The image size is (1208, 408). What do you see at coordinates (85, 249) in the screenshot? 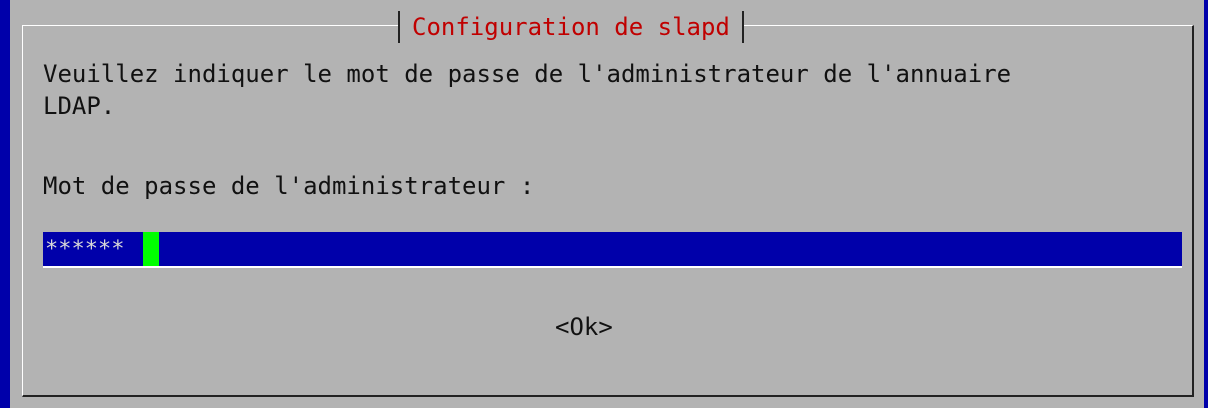
I see `password-masked-value: ******` at bounding box center [85, 249].